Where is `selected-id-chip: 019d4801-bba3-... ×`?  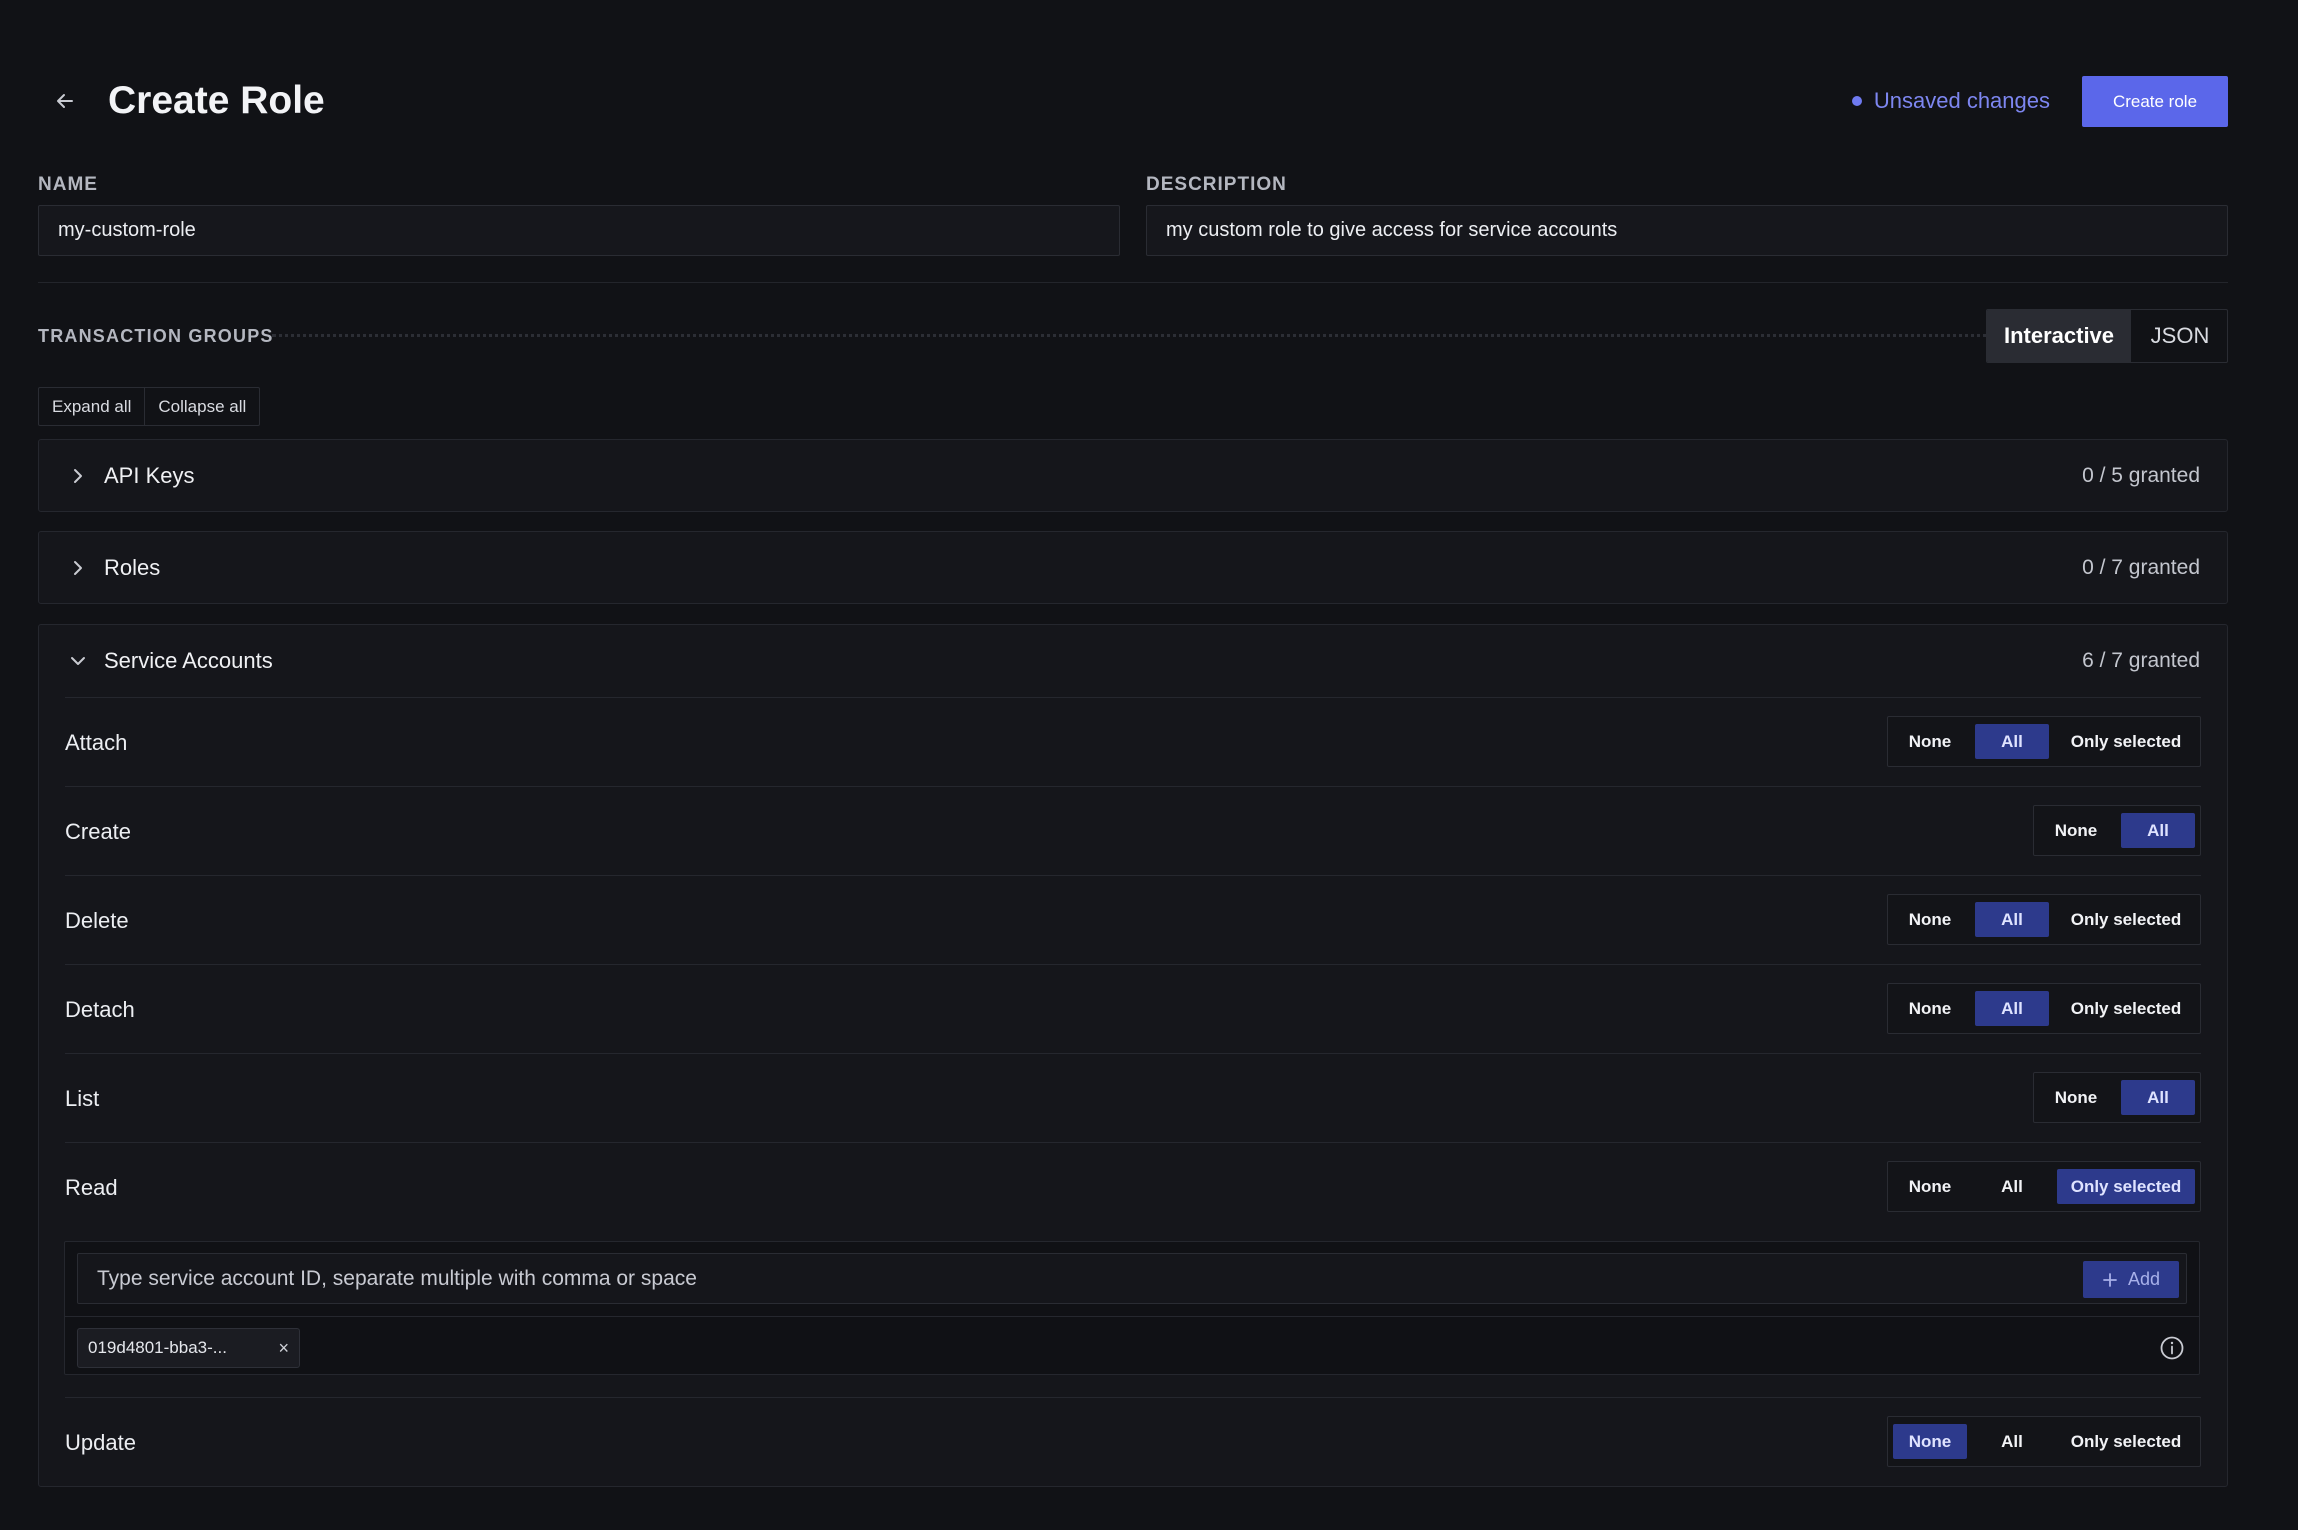
selected-id-chip: 019d4801-bba3-... × is located at coordinates (188, 1348).